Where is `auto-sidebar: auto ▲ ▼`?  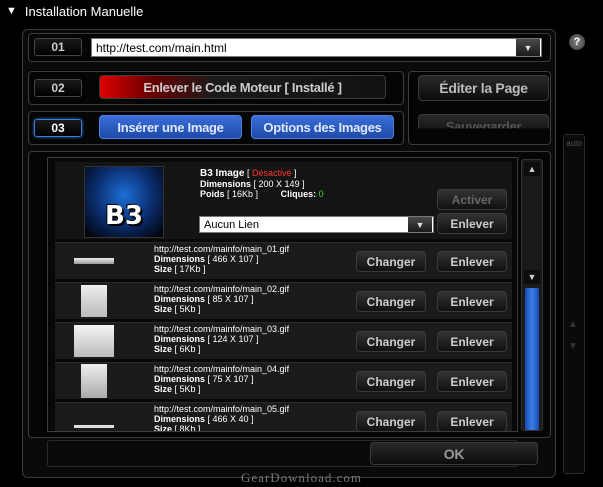
auto-sidebar: auto ▲ ▼ is located at coordinates (574, 304).